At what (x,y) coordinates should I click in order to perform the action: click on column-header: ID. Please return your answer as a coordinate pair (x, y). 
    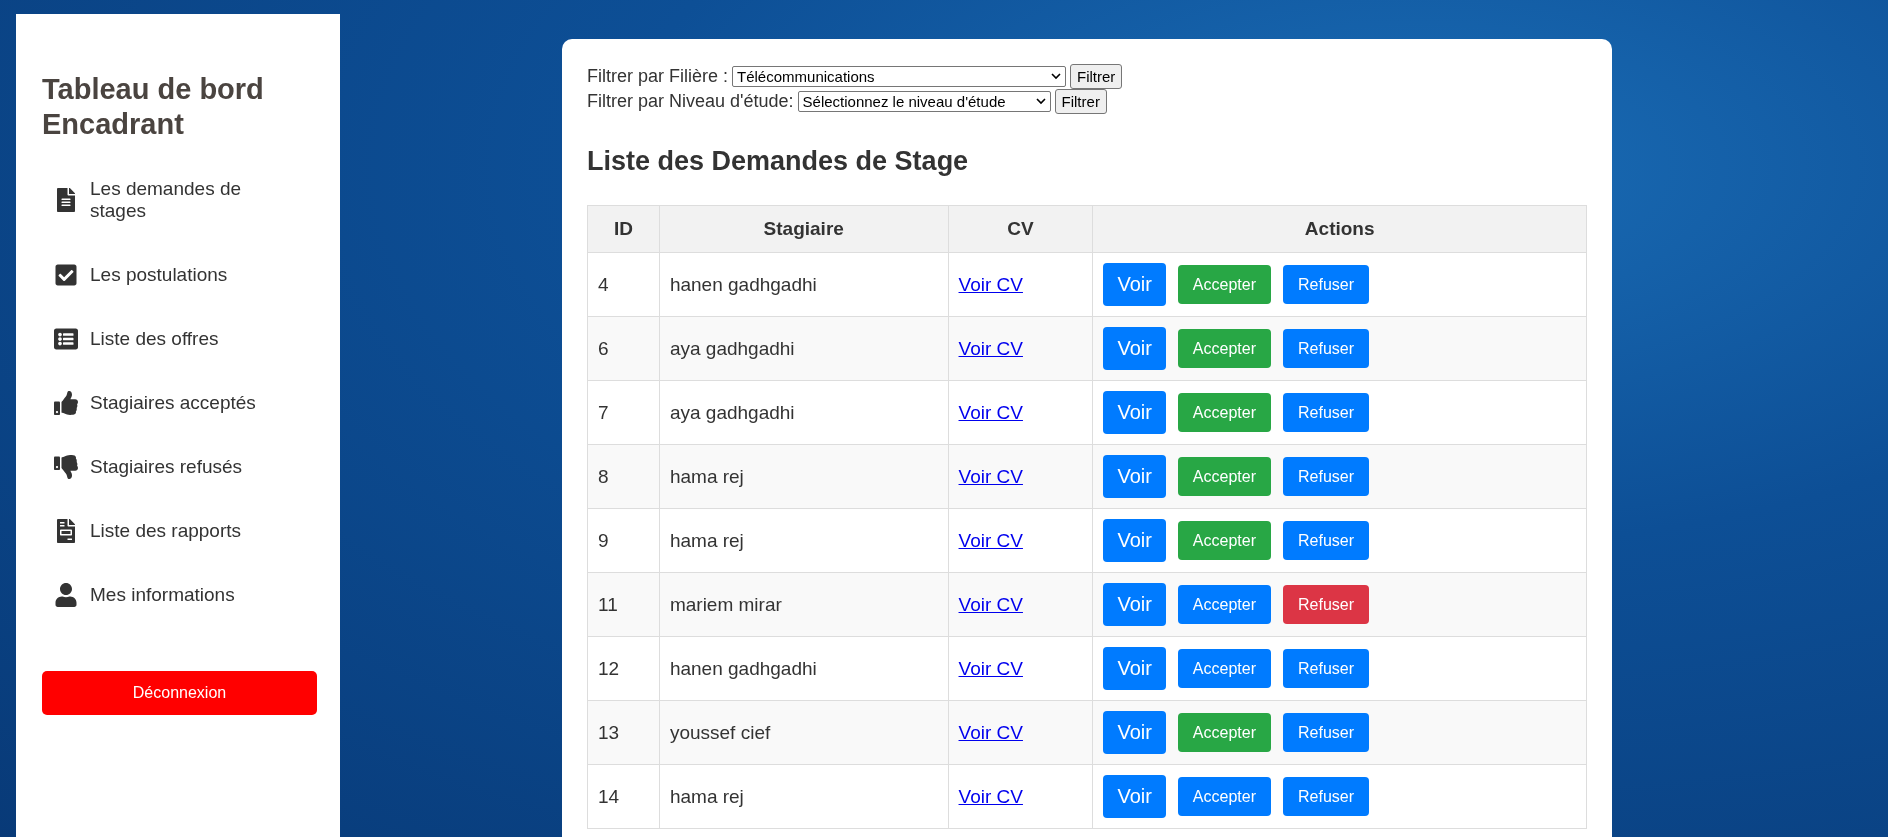
    Looking at the image, I should click on (623, 229).